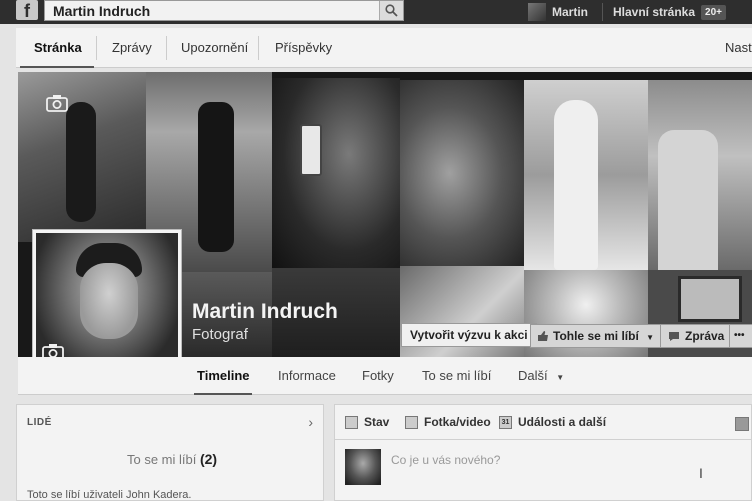 The width and height of the screenshot is (752, 501). Describe the element at coordinates (738, 47) in the screenshot. I see `tab-settings: Nasta` at that location.